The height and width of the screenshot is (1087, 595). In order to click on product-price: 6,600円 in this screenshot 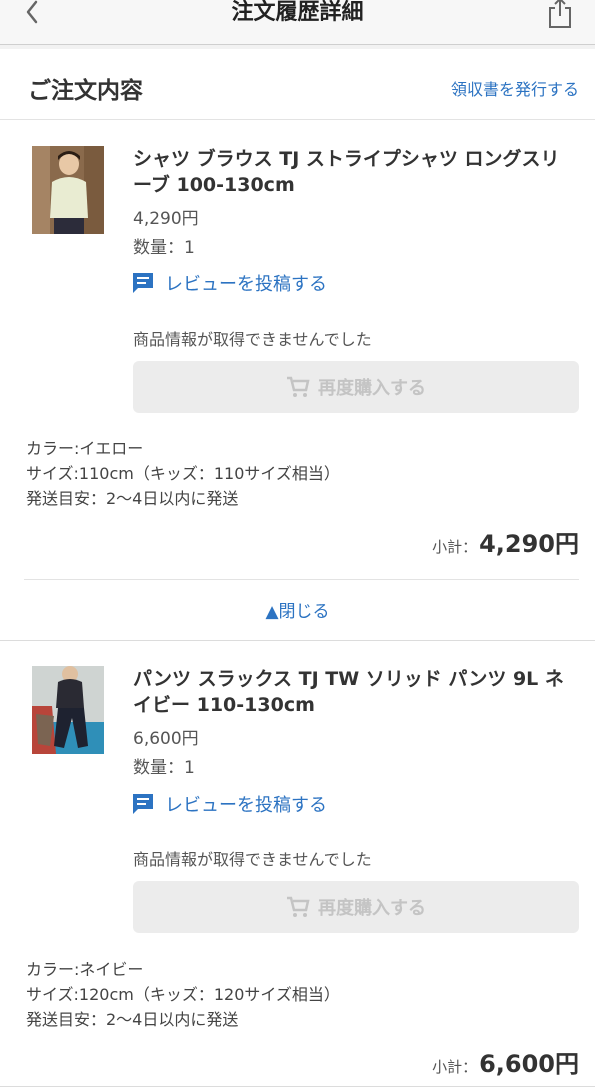, I will do `click(166, 739)`.